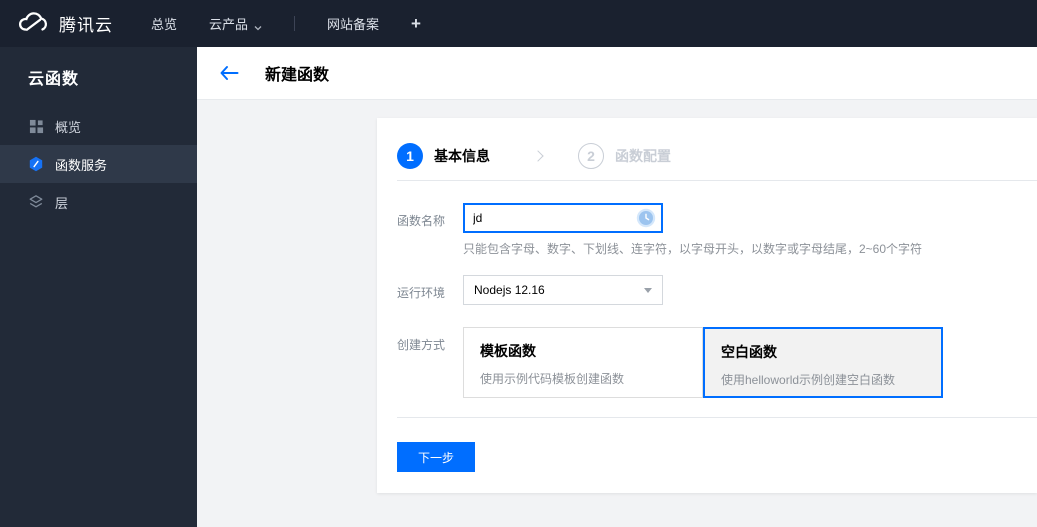 The height and width of the screenshot is (527, 1037). I want to click on sidebar-item-label: 函数服务, so click(81, 165).